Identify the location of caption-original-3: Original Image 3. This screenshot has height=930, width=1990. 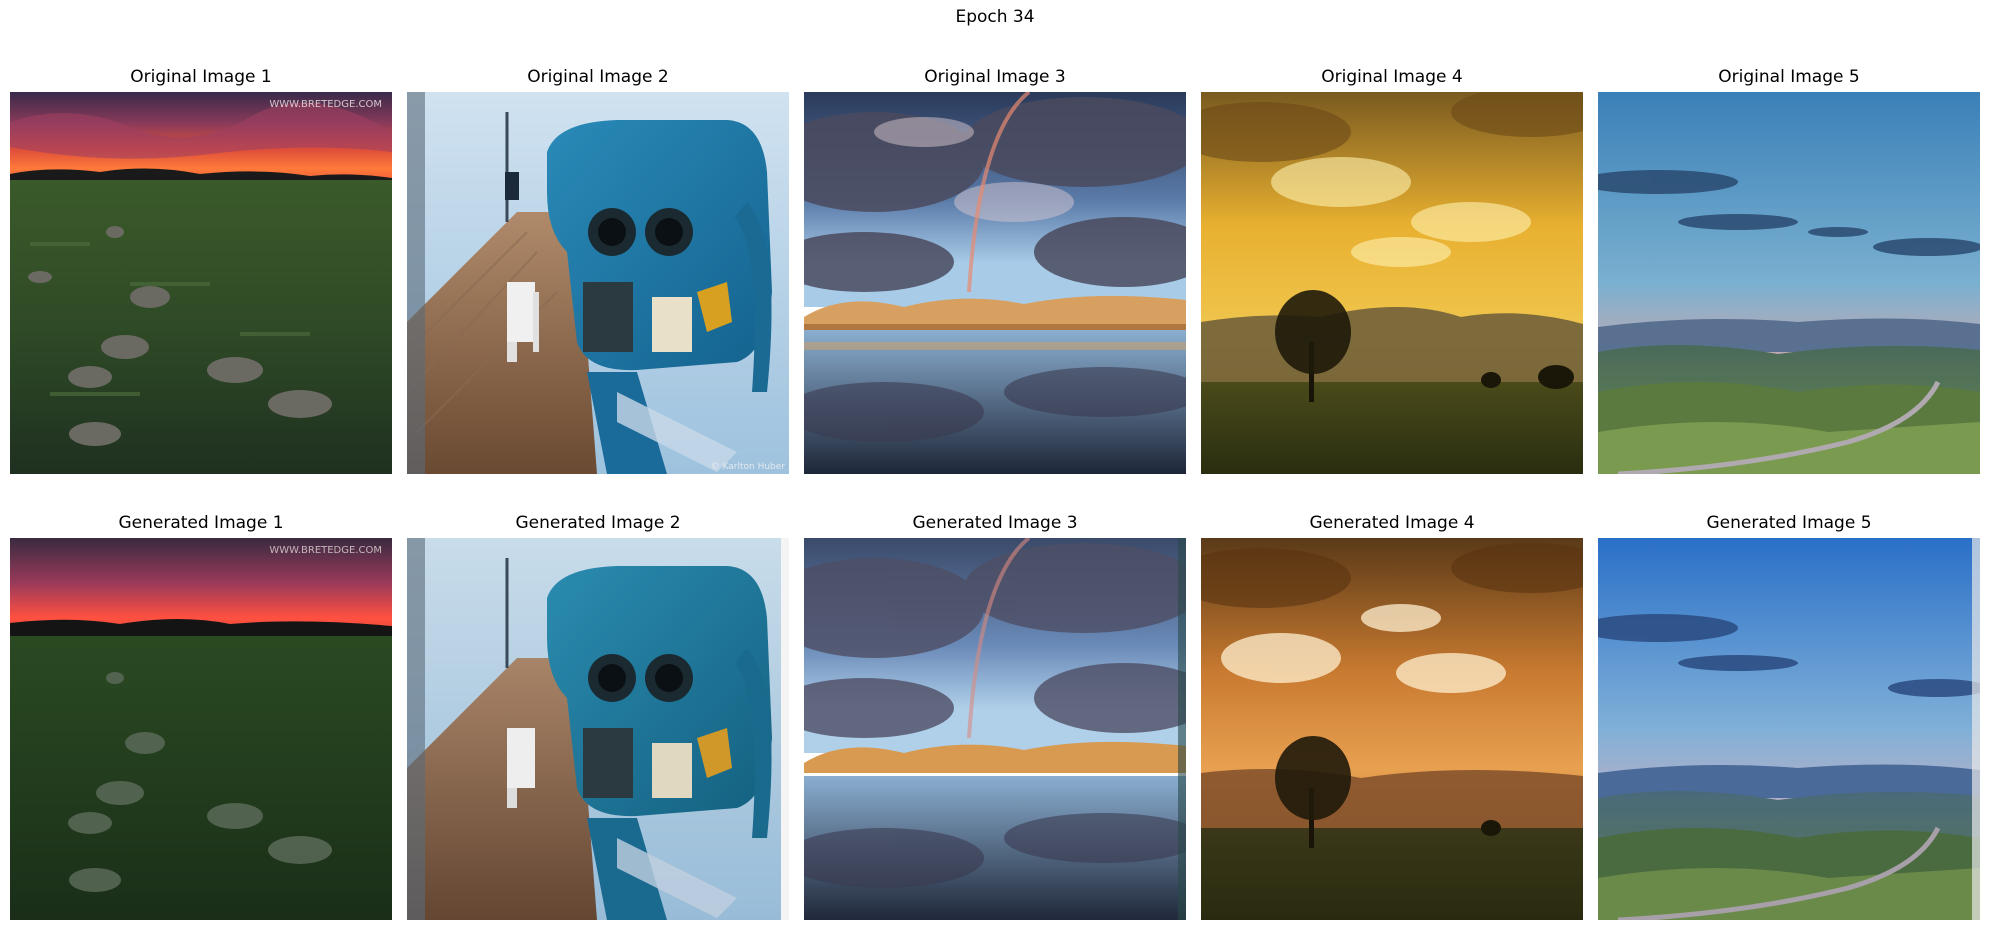
(995, 77).